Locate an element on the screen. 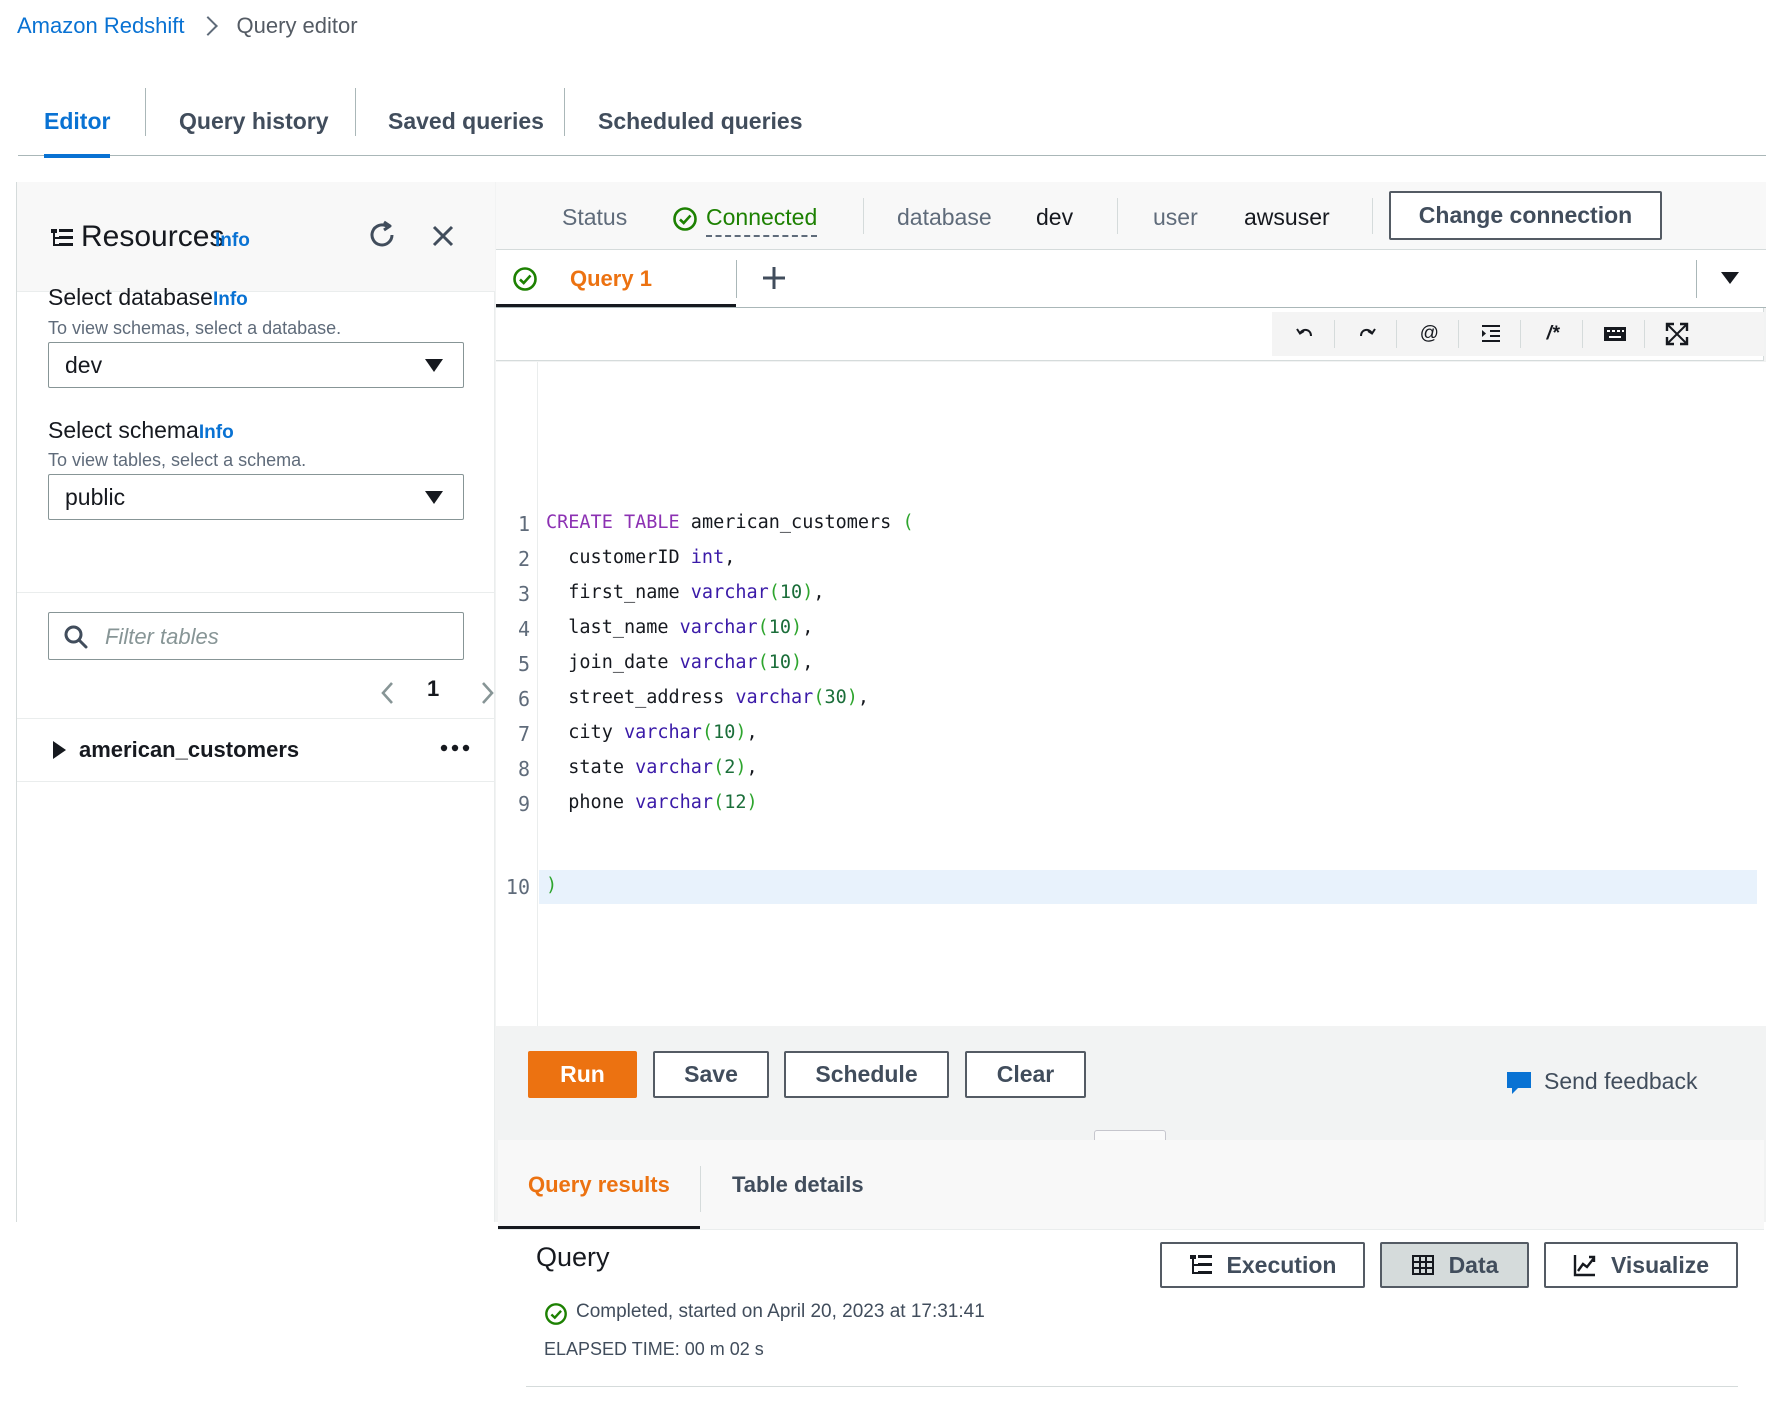 The image size is (1775, 1404). schema-select-value: public is located at coordinates (95, 497).